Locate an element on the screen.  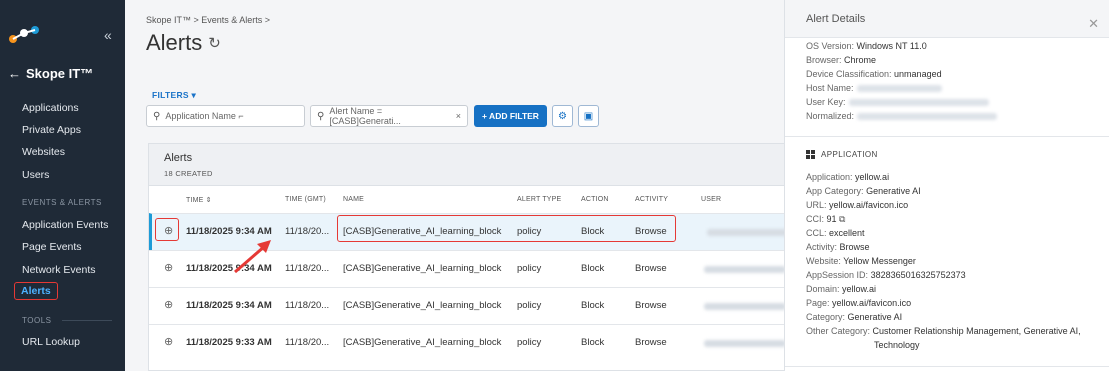
breadcrumb: Skope IT™ > Events & Alerts > is located at coordinates (208, 20).